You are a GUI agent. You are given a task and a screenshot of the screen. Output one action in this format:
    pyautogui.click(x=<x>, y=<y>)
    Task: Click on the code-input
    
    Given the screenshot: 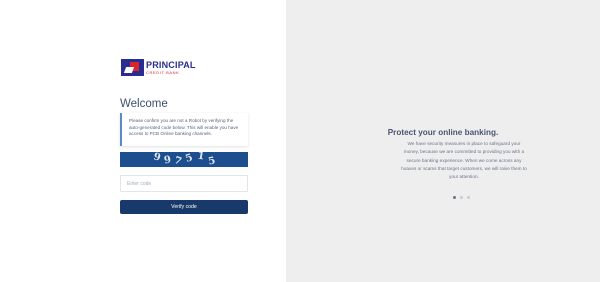 What is the action you would take?
    pyautogui.click(x=184, y=183)
    